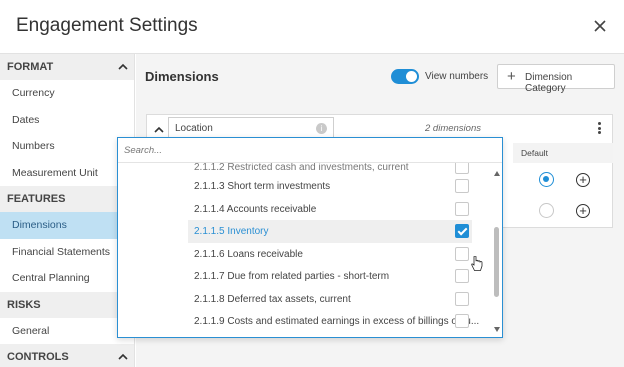  I want to click on add-dimension-category-button: + Dimension Category, so click(556, 79).